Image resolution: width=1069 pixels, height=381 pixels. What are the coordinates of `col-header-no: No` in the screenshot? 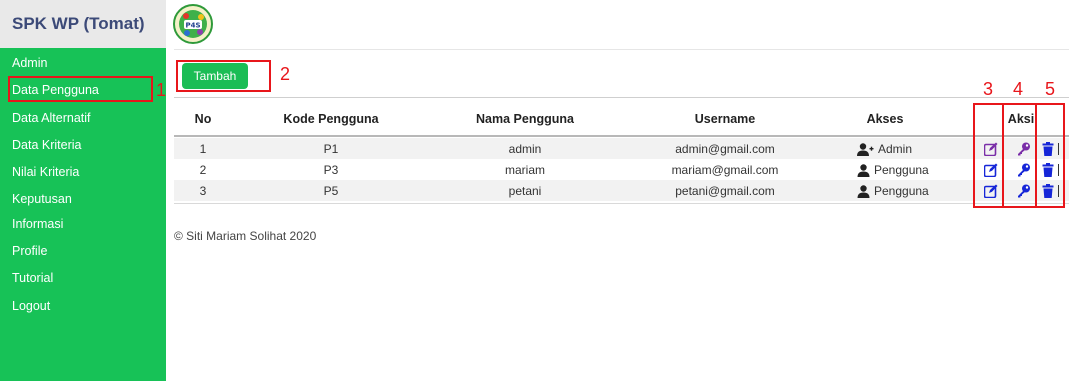 It's located at (203, 119).